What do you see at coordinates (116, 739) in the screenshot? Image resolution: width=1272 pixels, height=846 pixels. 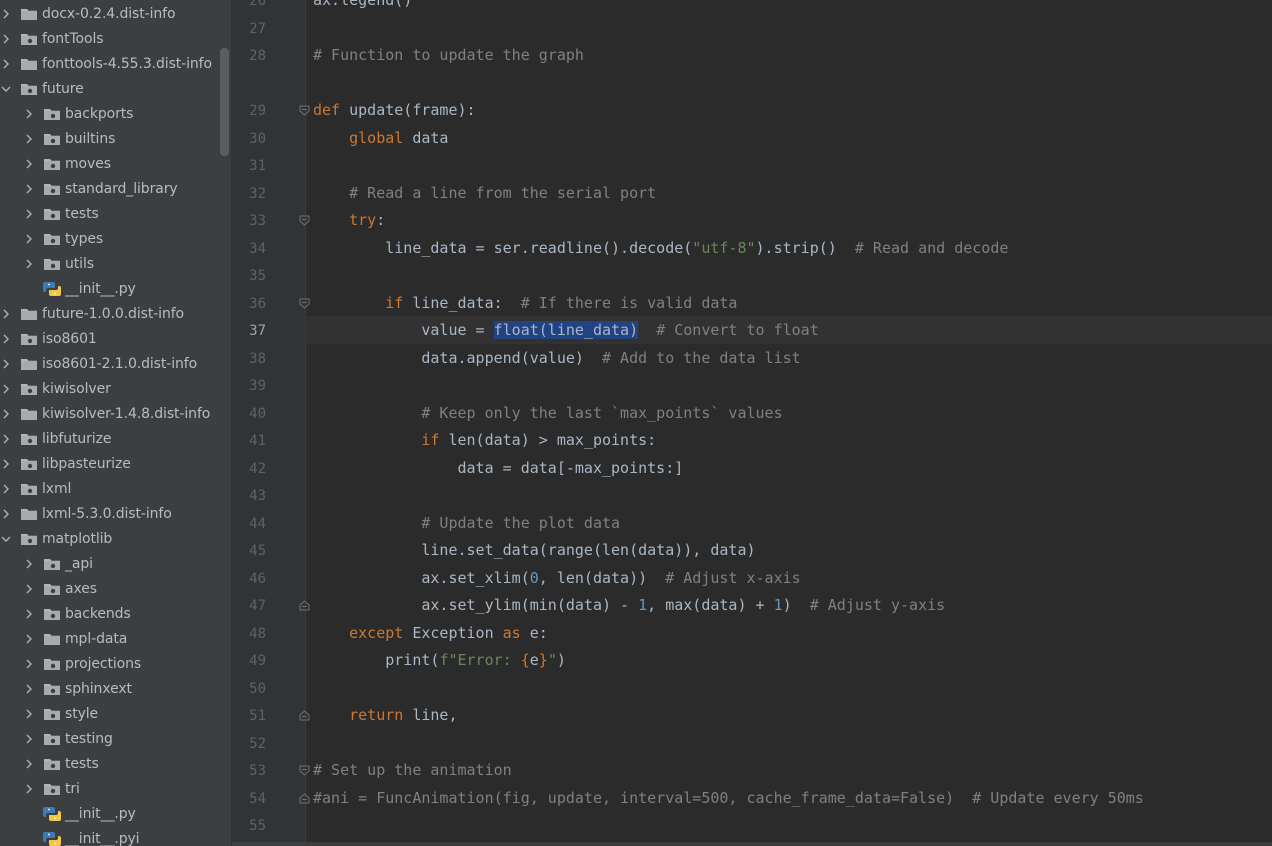 I see `tree-item: testing` at bounding box center [116, 739].